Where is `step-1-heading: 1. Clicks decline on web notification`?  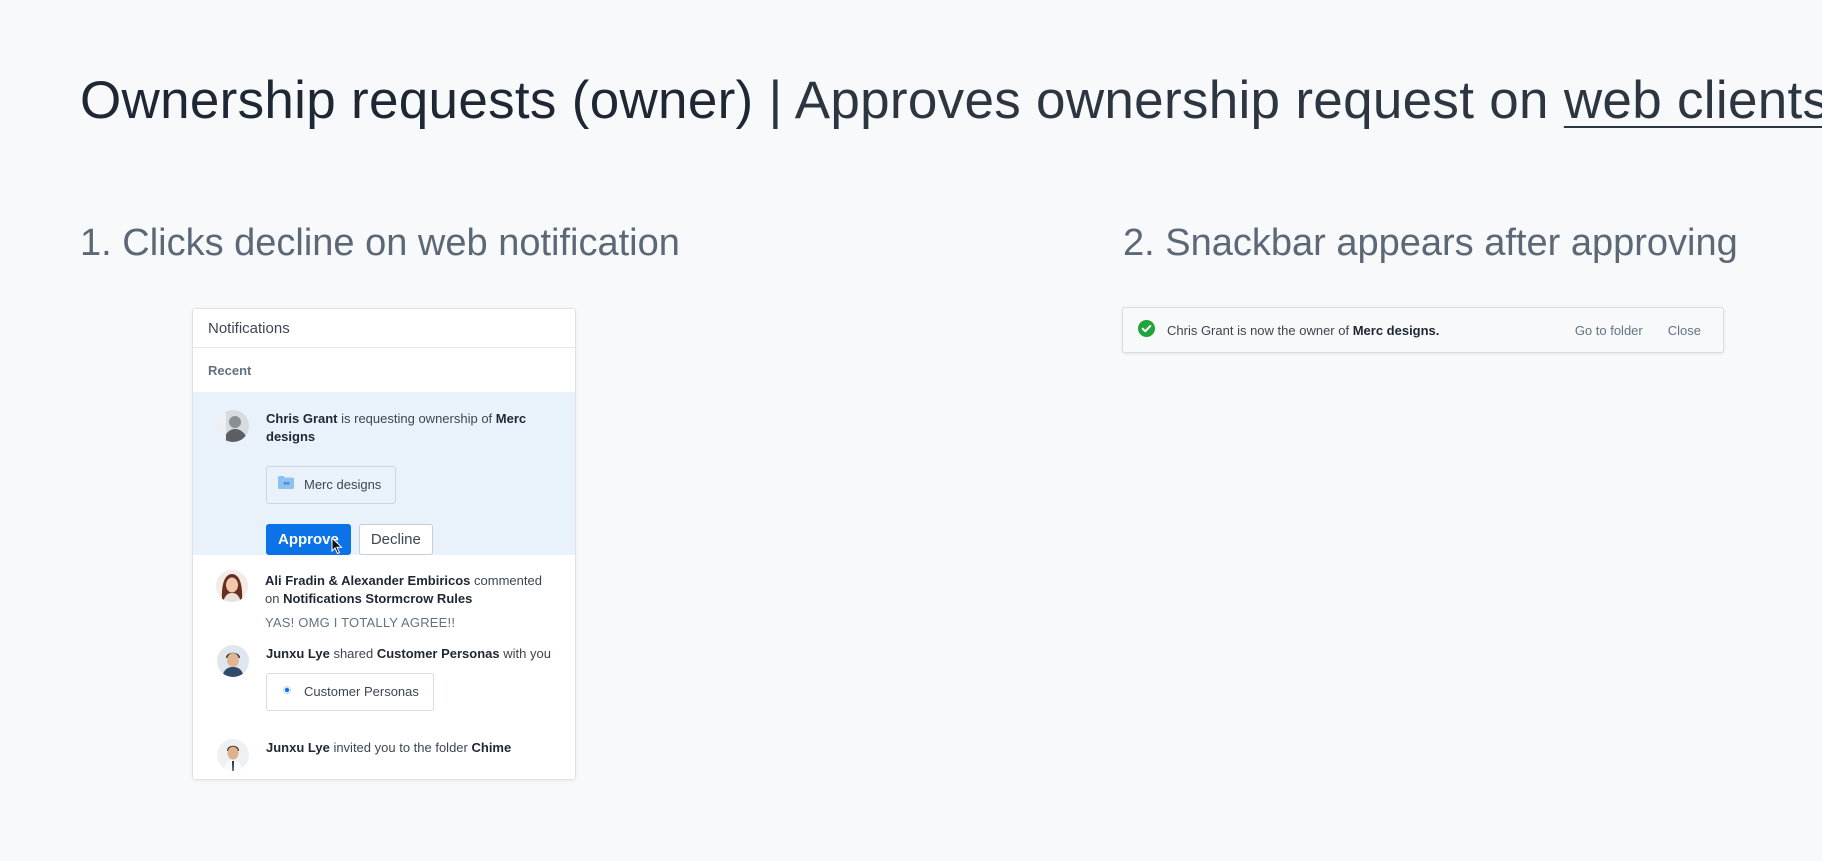 step-1-heading: 1. Clicks decline on web notification is located at coordinates (380, 243).